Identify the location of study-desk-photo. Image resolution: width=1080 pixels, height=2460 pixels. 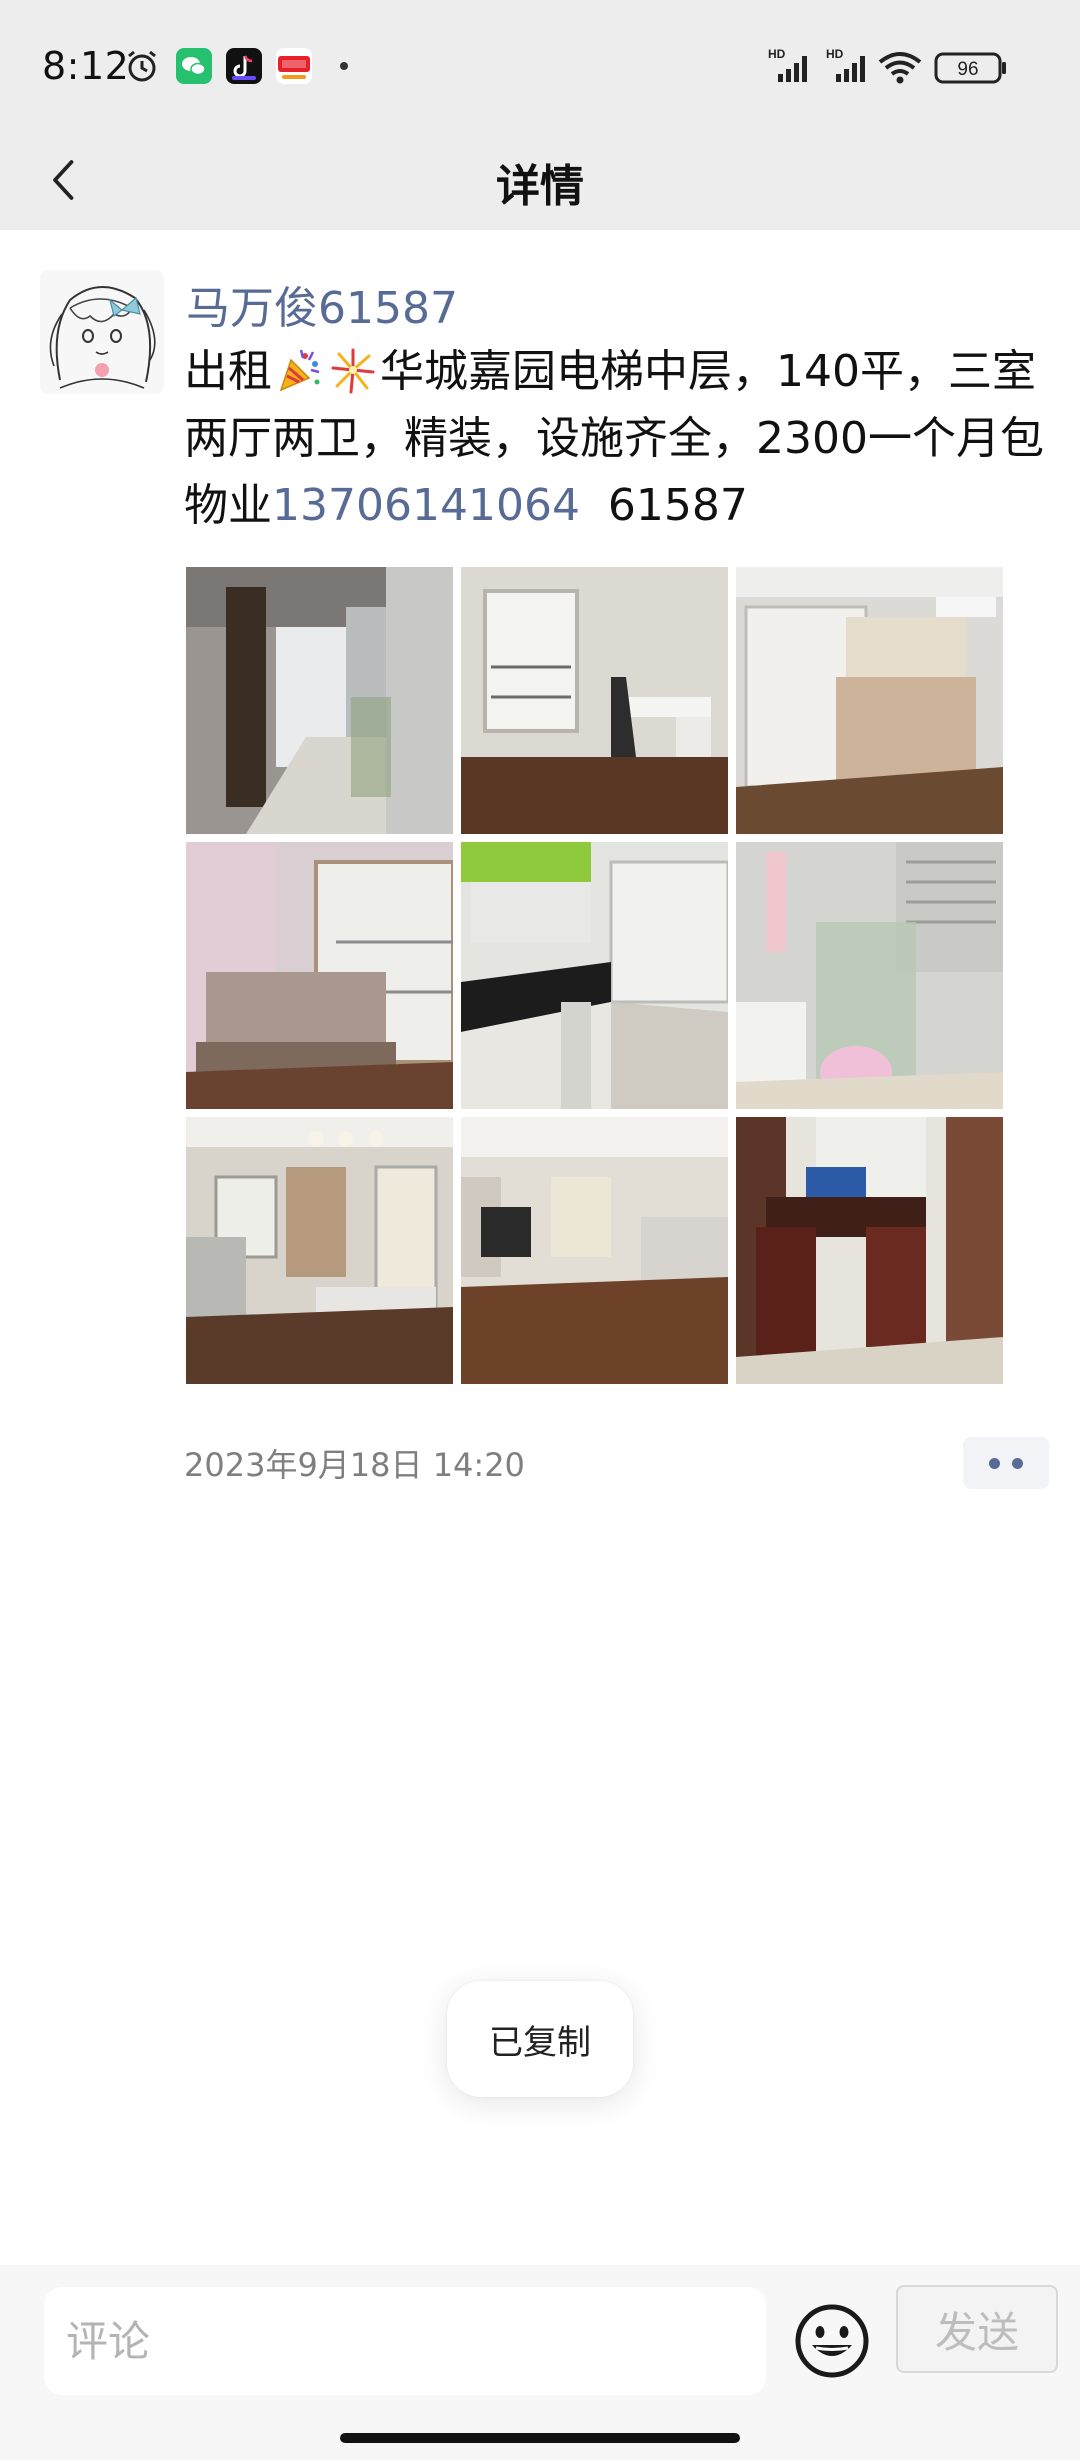
(594, 700).